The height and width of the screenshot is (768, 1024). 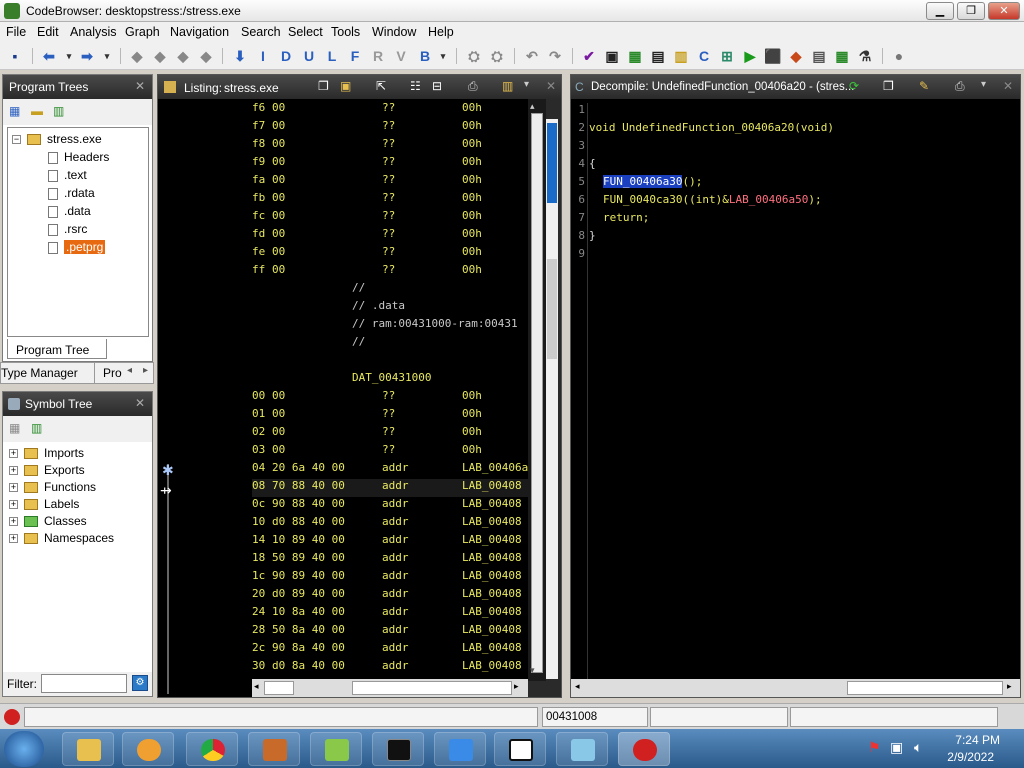 What do you see at coordinates (145, 370) in the screenshot?
I see `tab-scroll-right-icon: ▸` at bounding box center [145, 370].